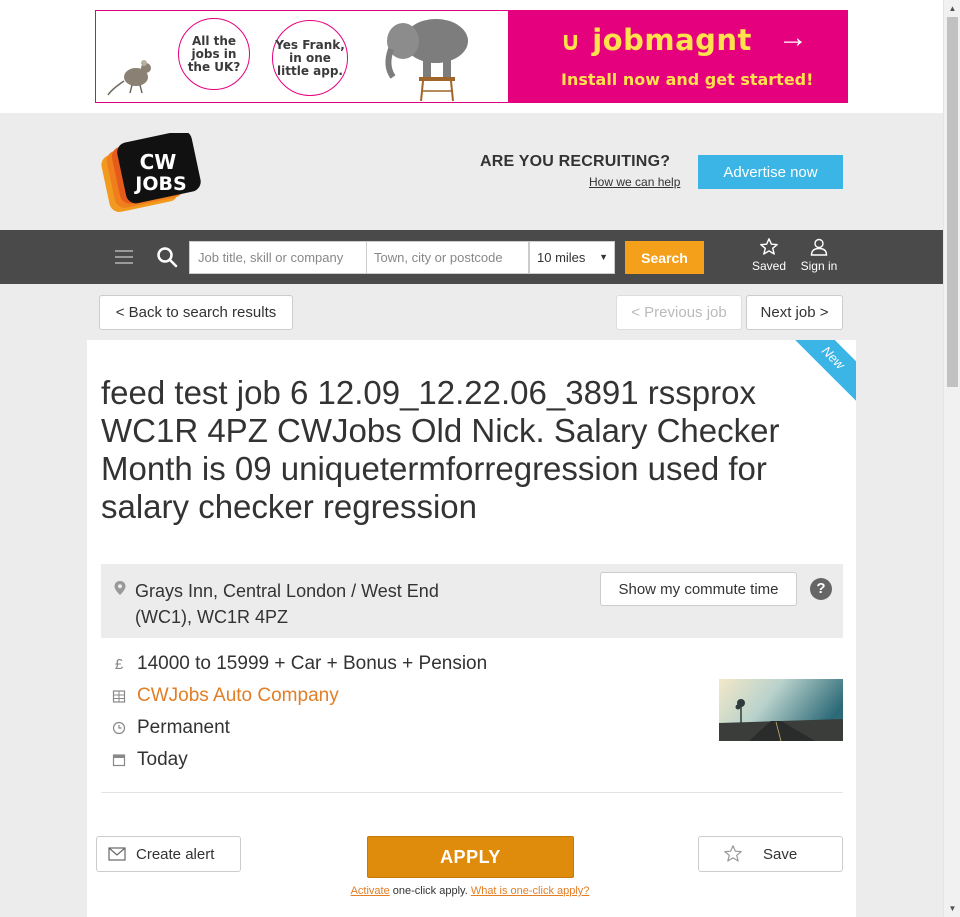 The height and width of the screenshot is (917, 960). I want to click on logo-text-cw: CW, so click(158, 162).